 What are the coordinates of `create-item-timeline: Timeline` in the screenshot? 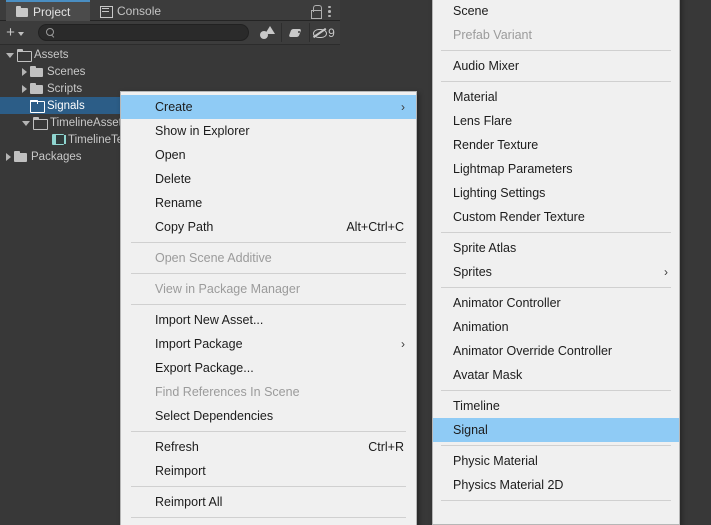 It's located at (556, 406).